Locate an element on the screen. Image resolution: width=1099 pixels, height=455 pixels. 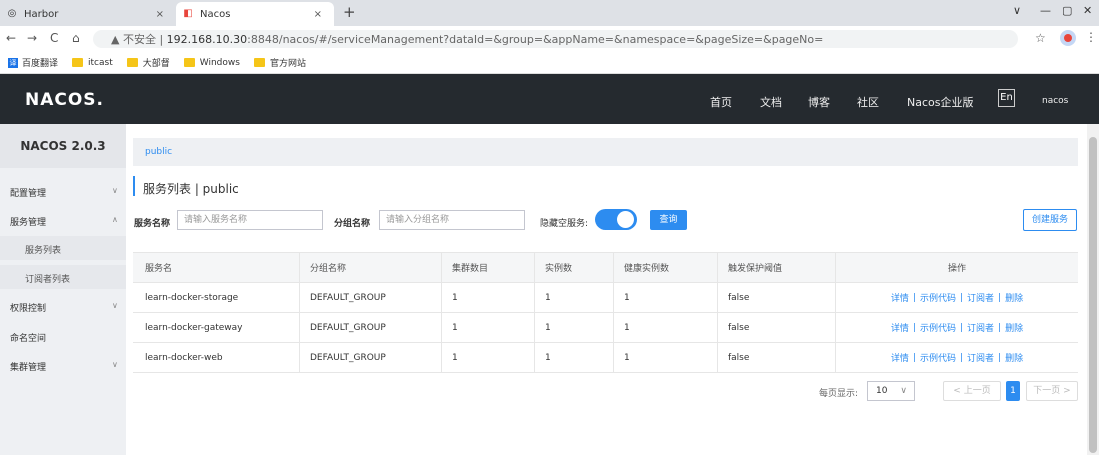
tab-harbor: ◎ Harbor × is located at coordinates (91, 14).